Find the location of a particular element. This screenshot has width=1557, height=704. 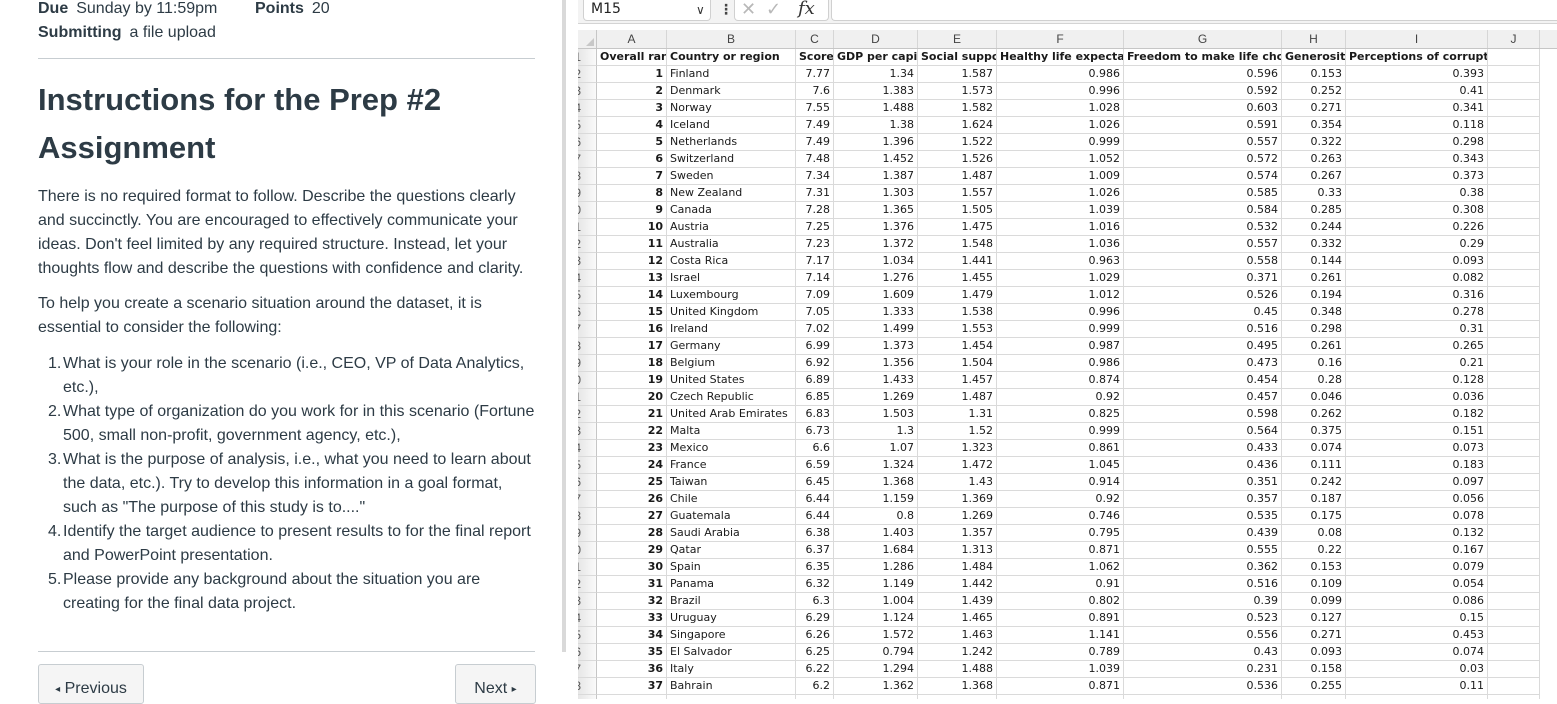

table-cell: 6.99 is located at coordinates (815, 346).